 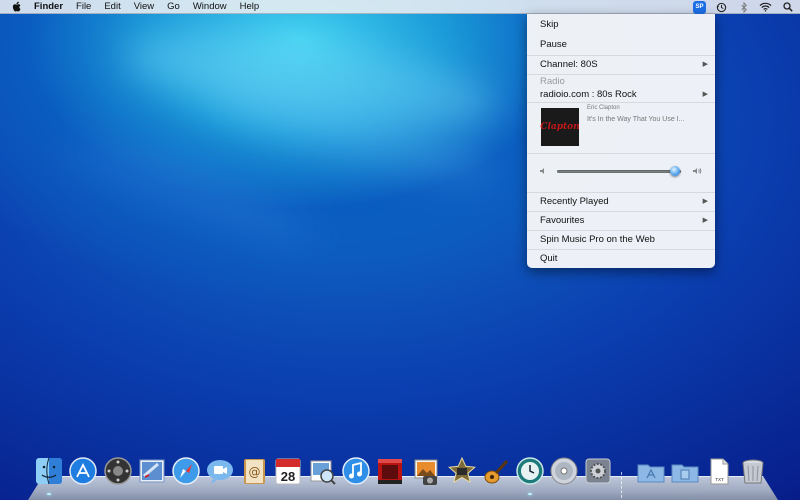 What do you see at coordinates (220, 471) in the screenshot?
I see `facetime-icon` at bounding box center [220, 471].